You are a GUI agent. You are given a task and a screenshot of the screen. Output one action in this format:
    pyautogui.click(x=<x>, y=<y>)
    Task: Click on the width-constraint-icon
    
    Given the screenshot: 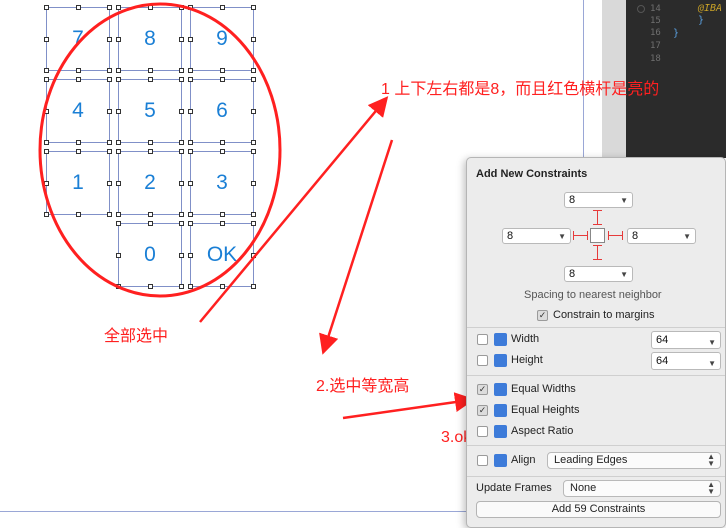 What is the action you would take?
    pyautogui.click(x=500, y=339)
    